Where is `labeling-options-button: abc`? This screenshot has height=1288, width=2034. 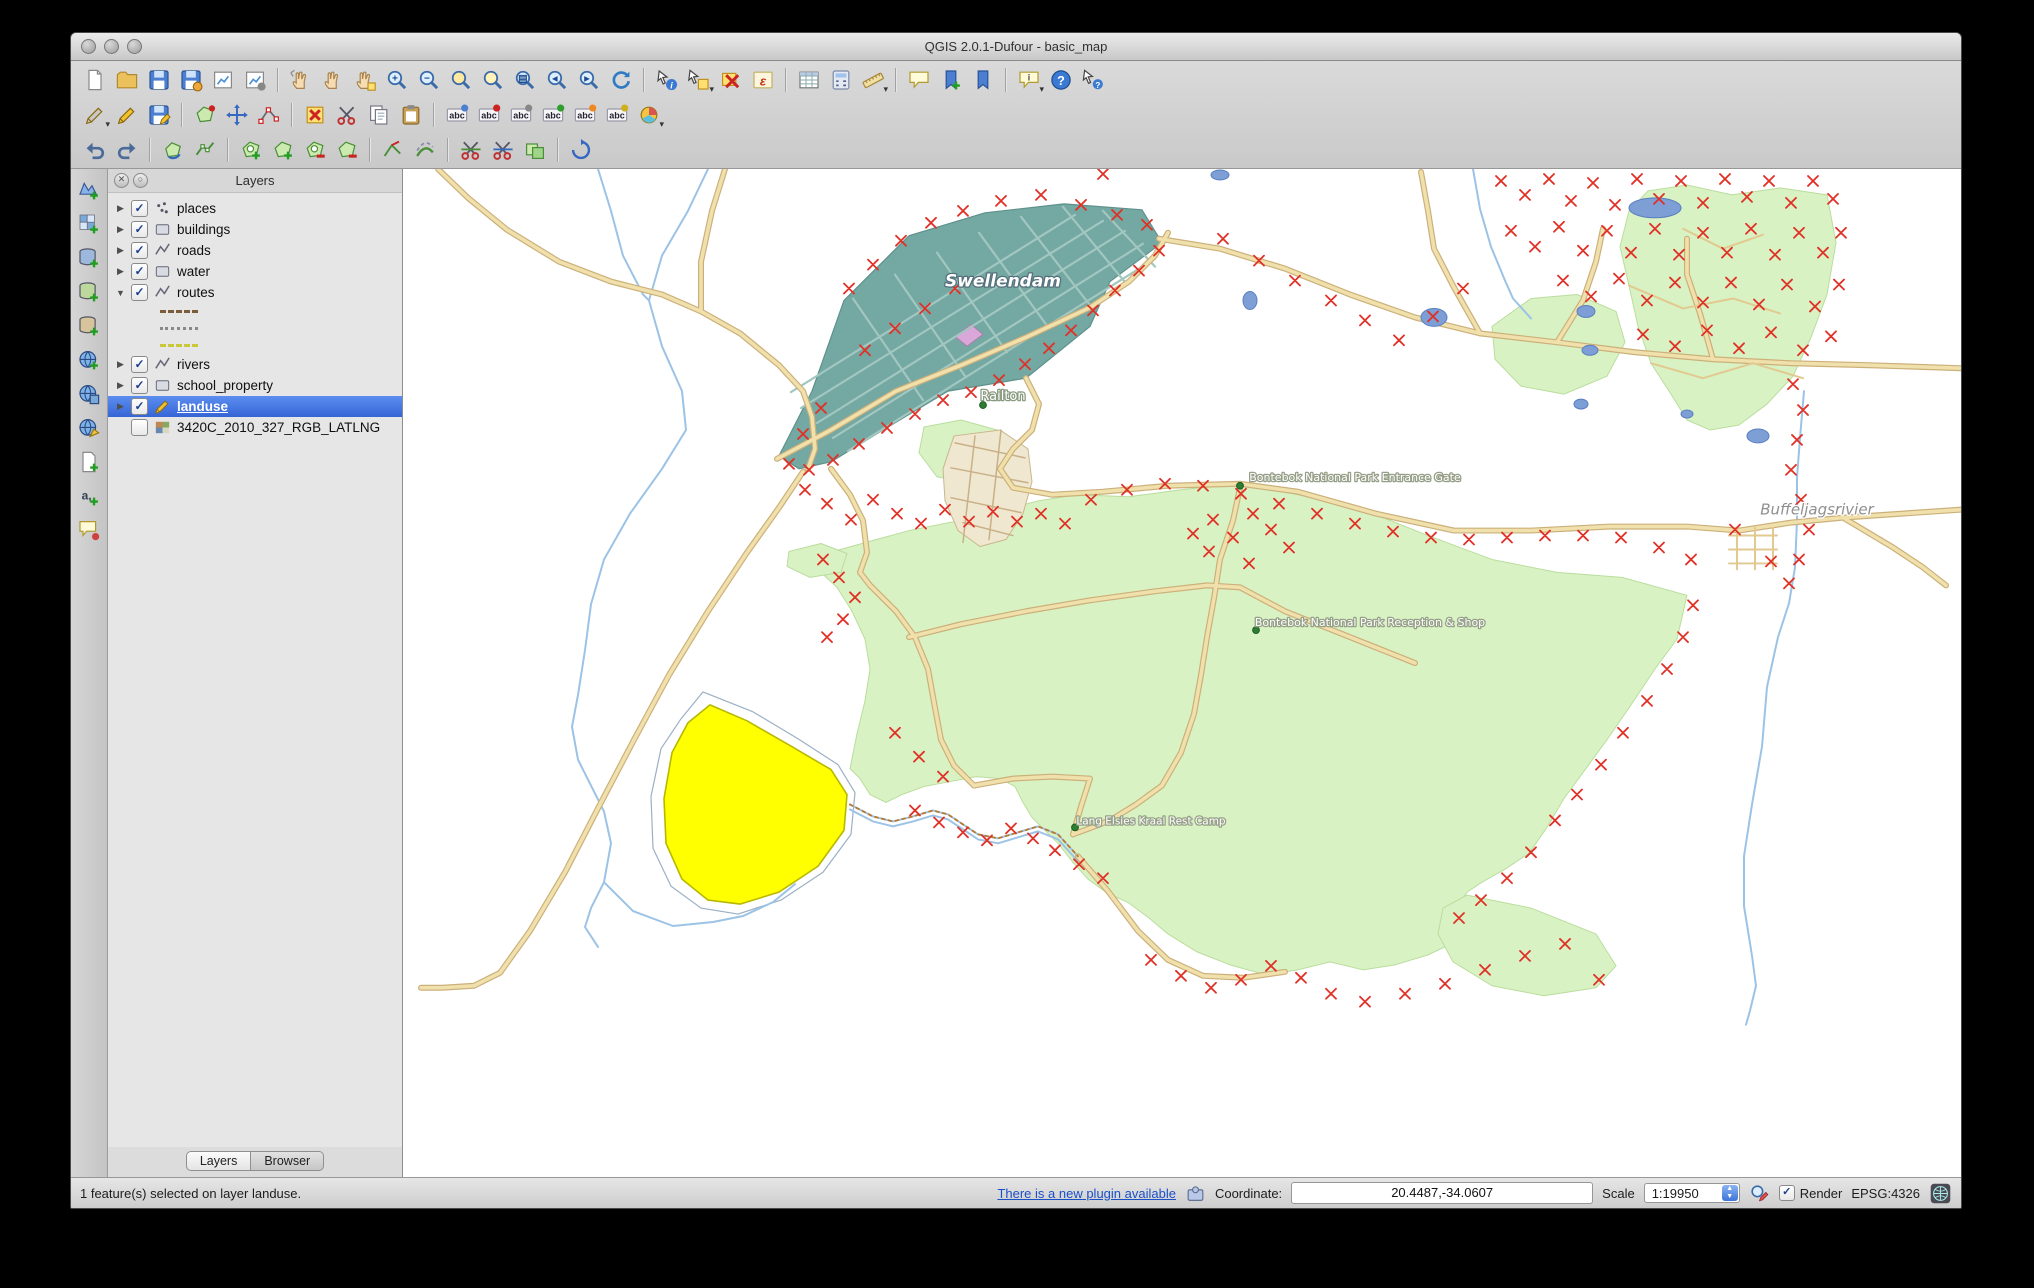
labeling-options-button: abc is located at coordinates (456, 114).